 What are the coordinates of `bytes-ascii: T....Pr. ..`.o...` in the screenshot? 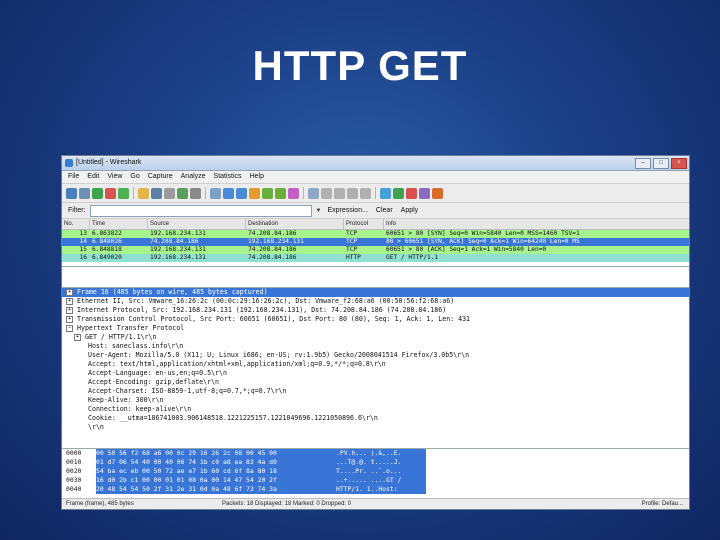 It's located at (381, 471).